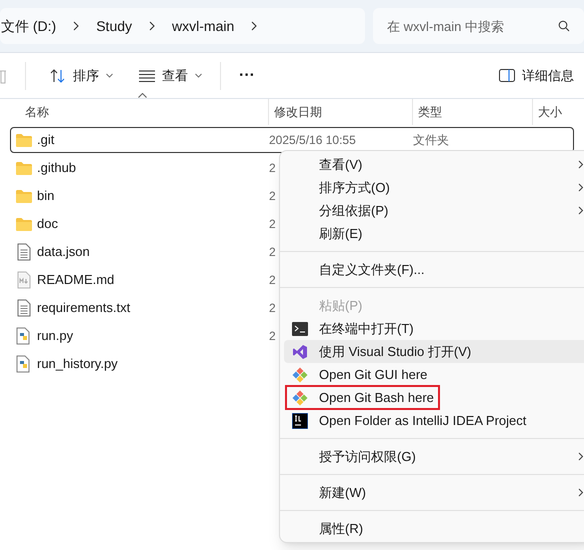 The width and height of the screenshot is (584, 550). What do you see at coordinates (55, 336) in the screenshot?
I see `file-name: run.py` at bounding box center [55, 336].